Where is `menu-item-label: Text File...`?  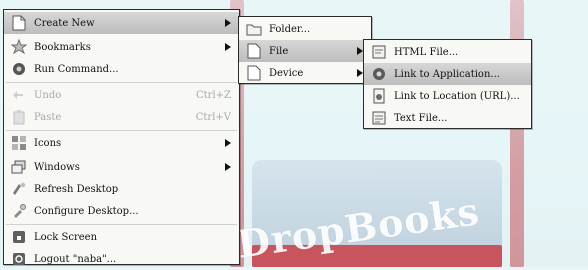 menu-item-label: Text File... is located at coordinates (421, 118).